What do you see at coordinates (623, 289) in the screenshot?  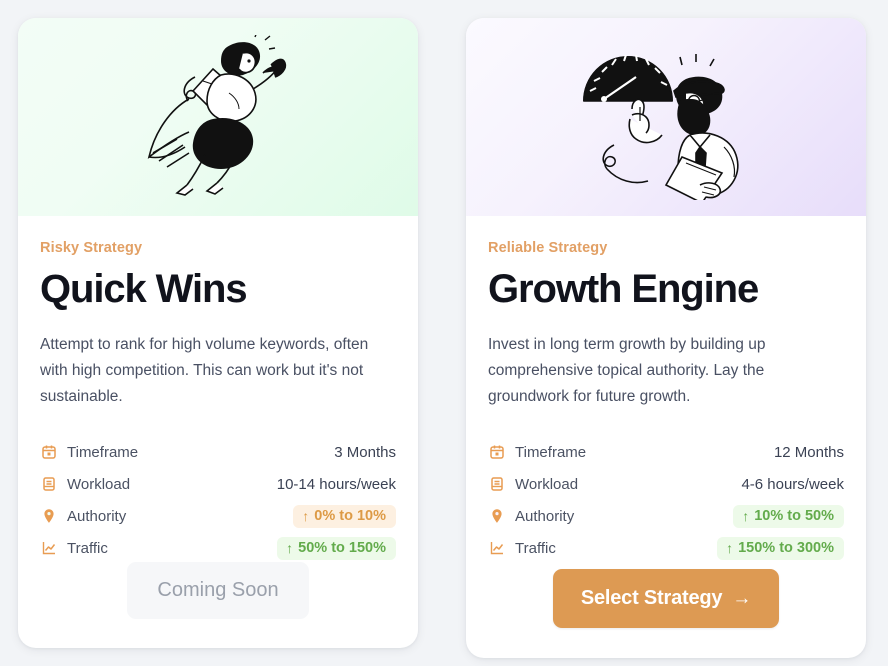 I see `card-title: Growth Engine` at bounding box center [623, 289].